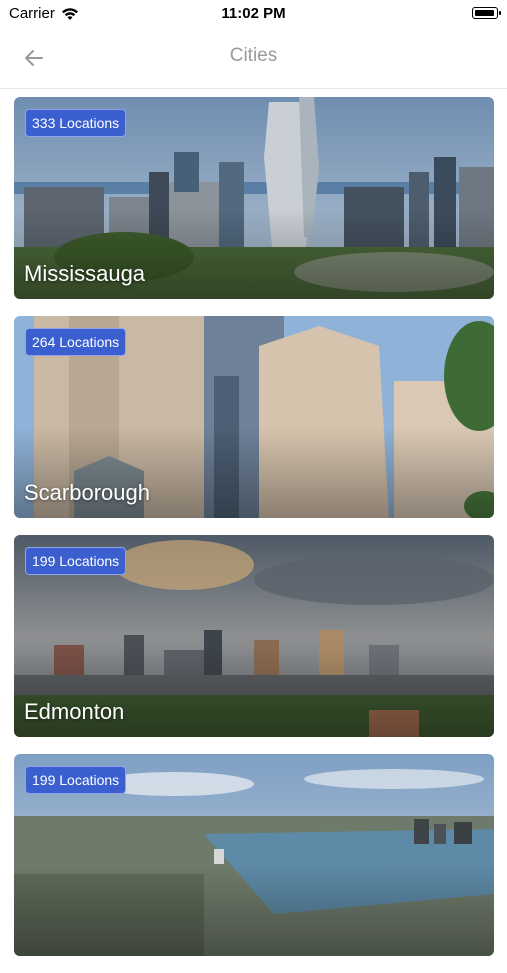 The width and height of the screenshot is (507, 973). I want to click on locations-badge: 264 Locations, so click(76, 342).